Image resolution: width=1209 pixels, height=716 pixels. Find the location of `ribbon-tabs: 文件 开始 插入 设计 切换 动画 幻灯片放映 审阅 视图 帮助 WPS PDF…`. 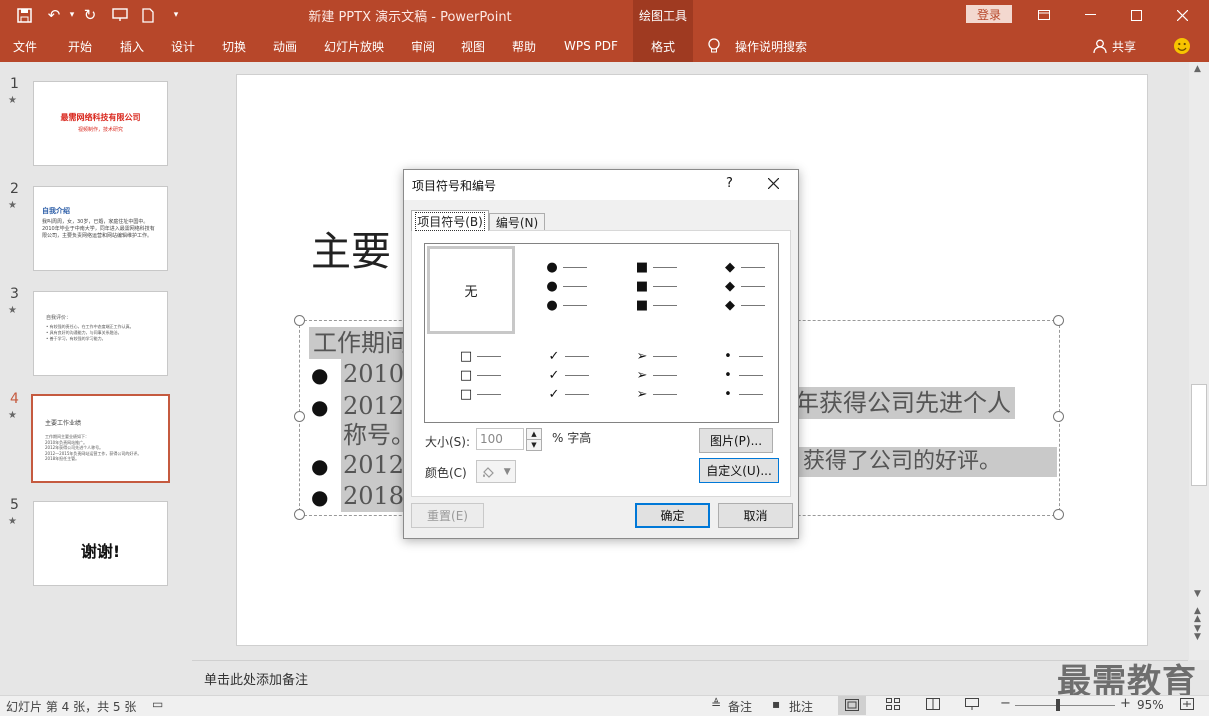

ribbon-tabs: 文件 开始 插入 设计 切换 动画 幻灯片放映 审阅 视图 帮助 WPS PDF… is located at coordinates (604, 46).